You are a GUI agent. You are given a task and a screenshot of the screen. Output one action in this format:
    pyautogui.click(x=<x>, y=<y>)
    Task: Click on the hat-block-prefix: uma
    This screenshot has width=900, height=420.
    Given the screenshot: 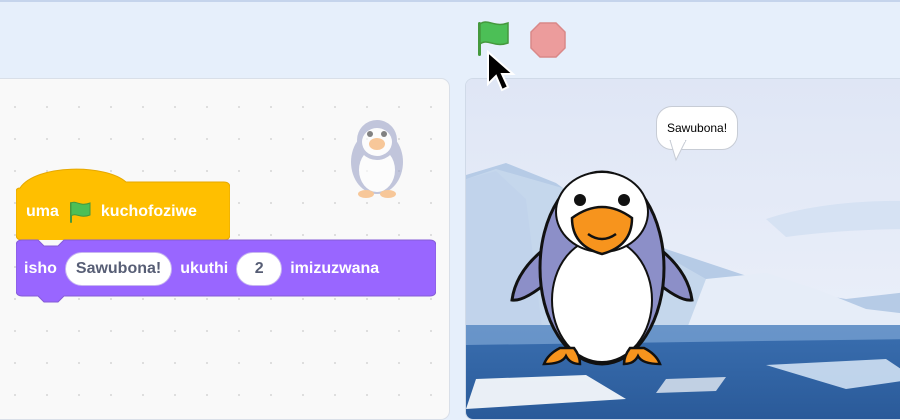 What is the action you would take?
    pyautogui.click(x=42, y=211)
    